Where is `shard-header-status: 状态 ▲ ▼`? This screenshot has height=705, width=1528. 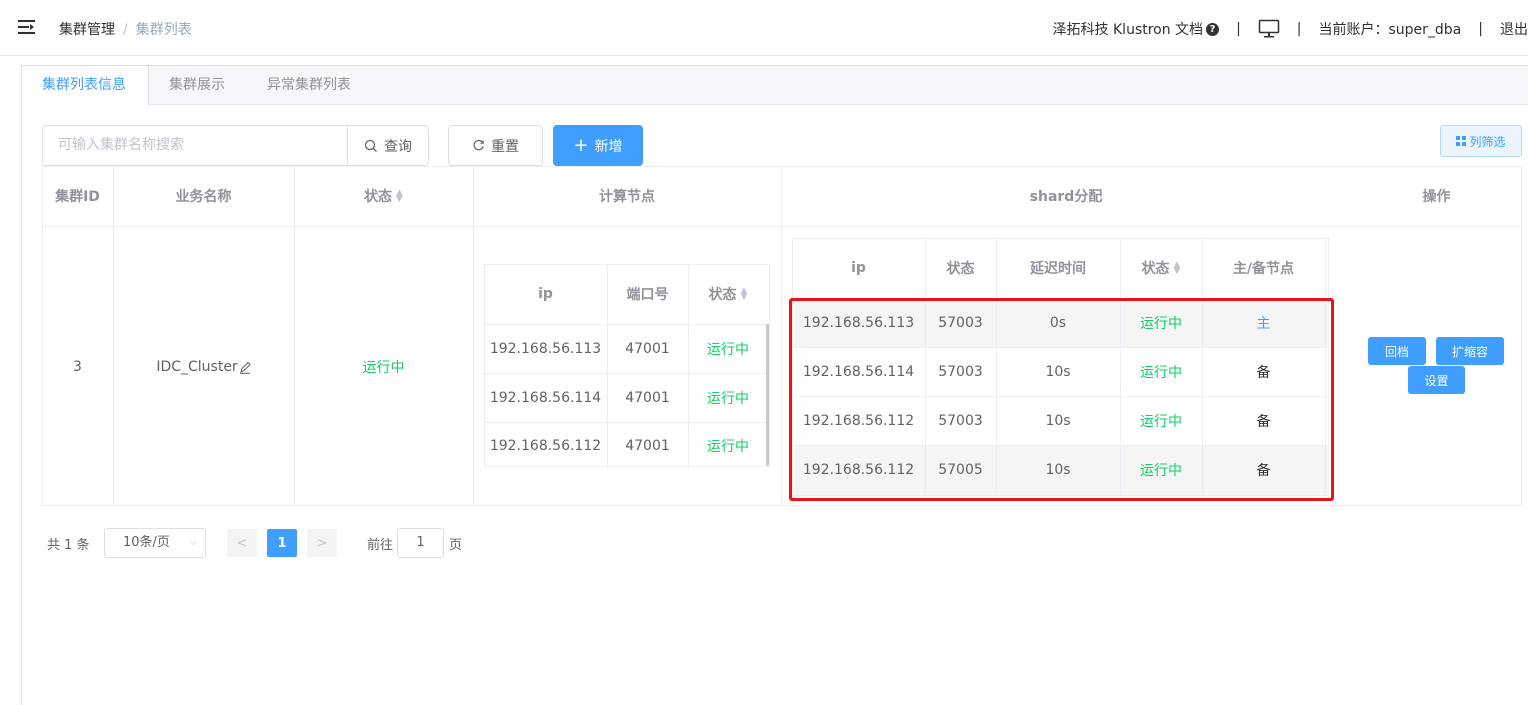 shard-header-status: 状态 ▲ ▼ is located at coordinates (1161, 268).